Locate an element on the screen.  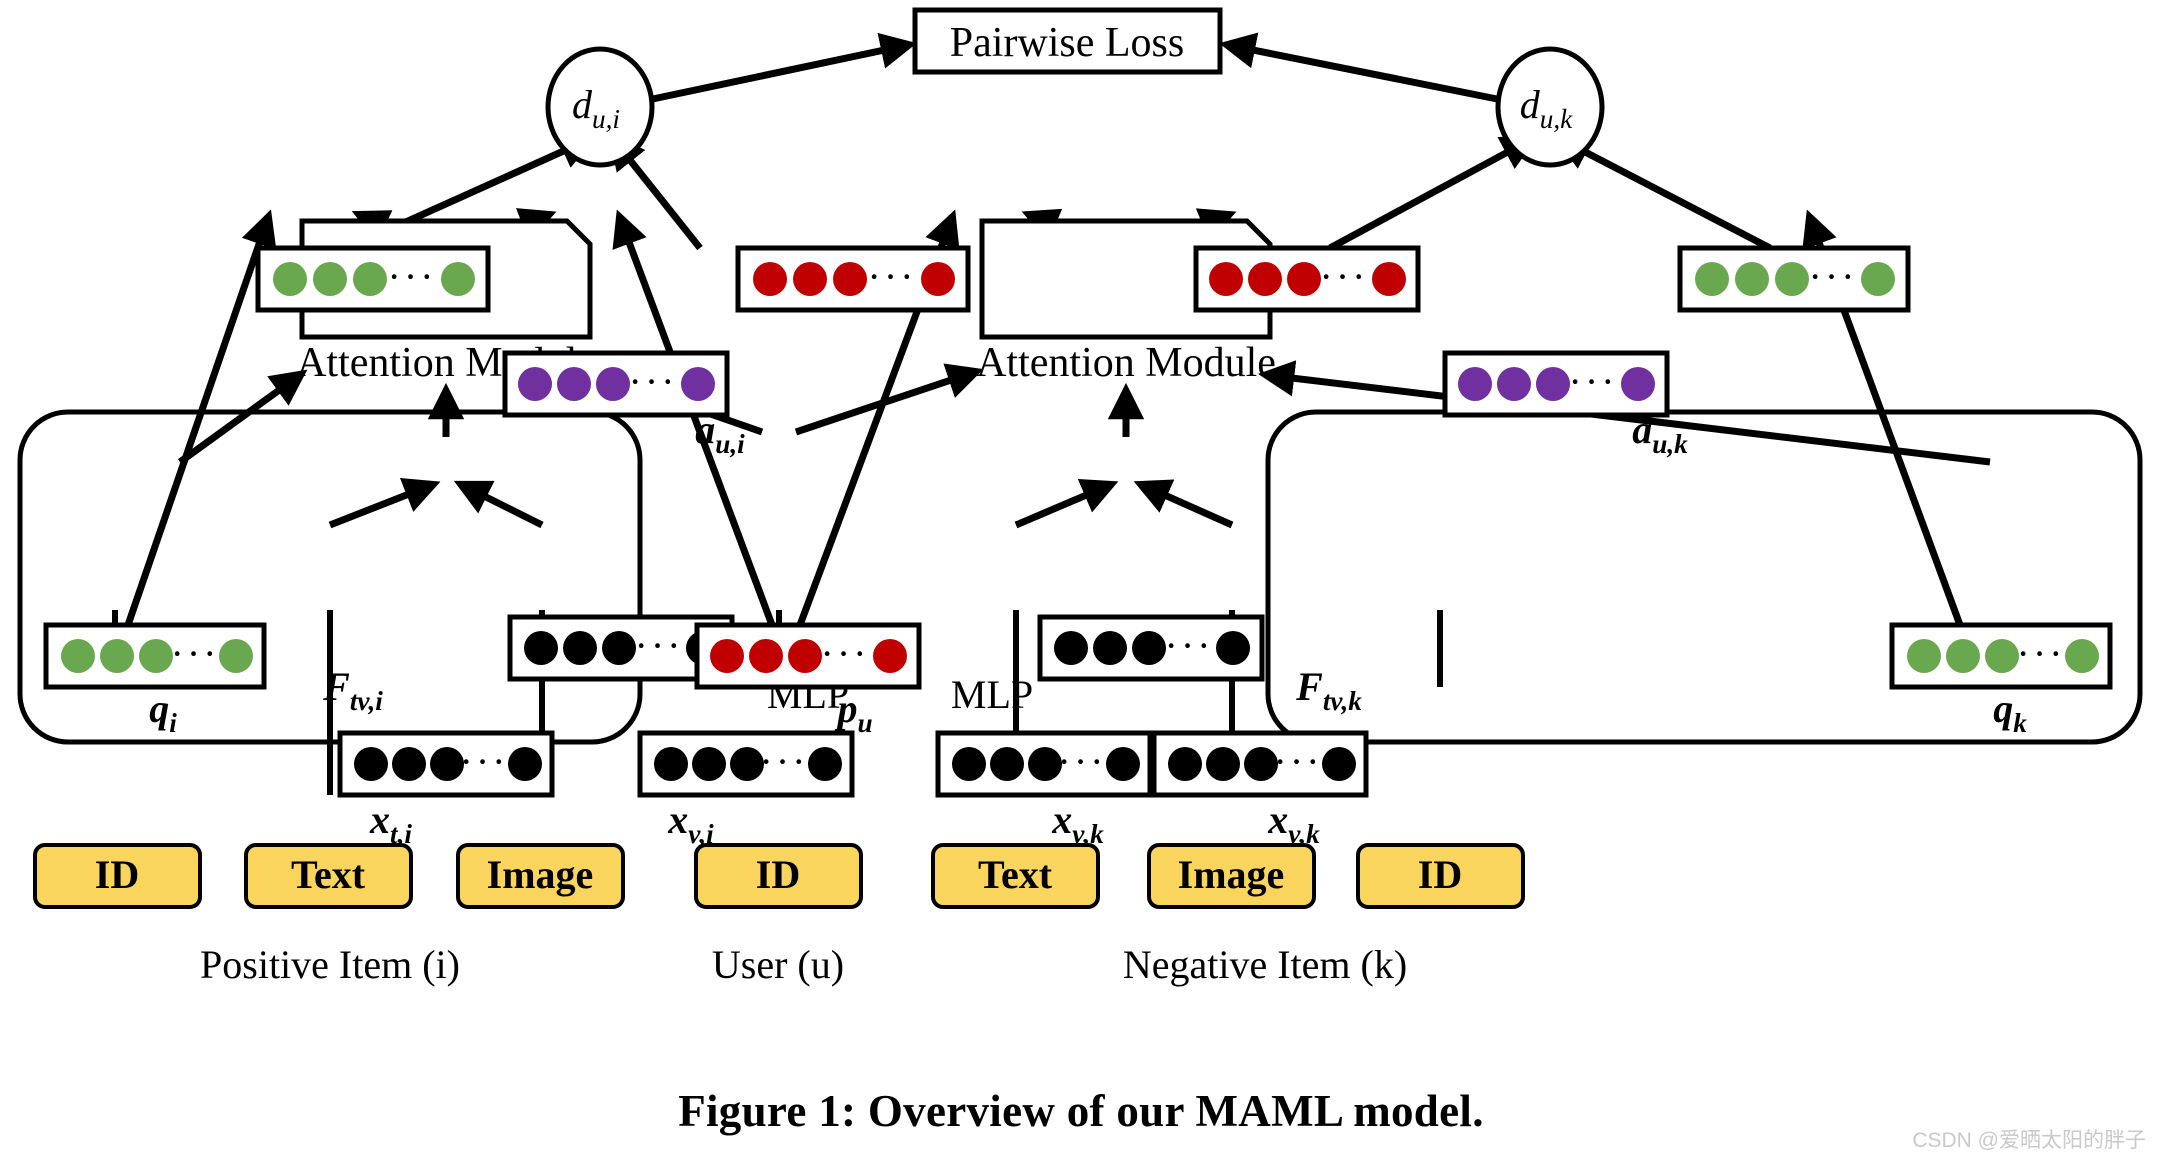
source-box-positive-image: Image is located at coordinates (540, 876).